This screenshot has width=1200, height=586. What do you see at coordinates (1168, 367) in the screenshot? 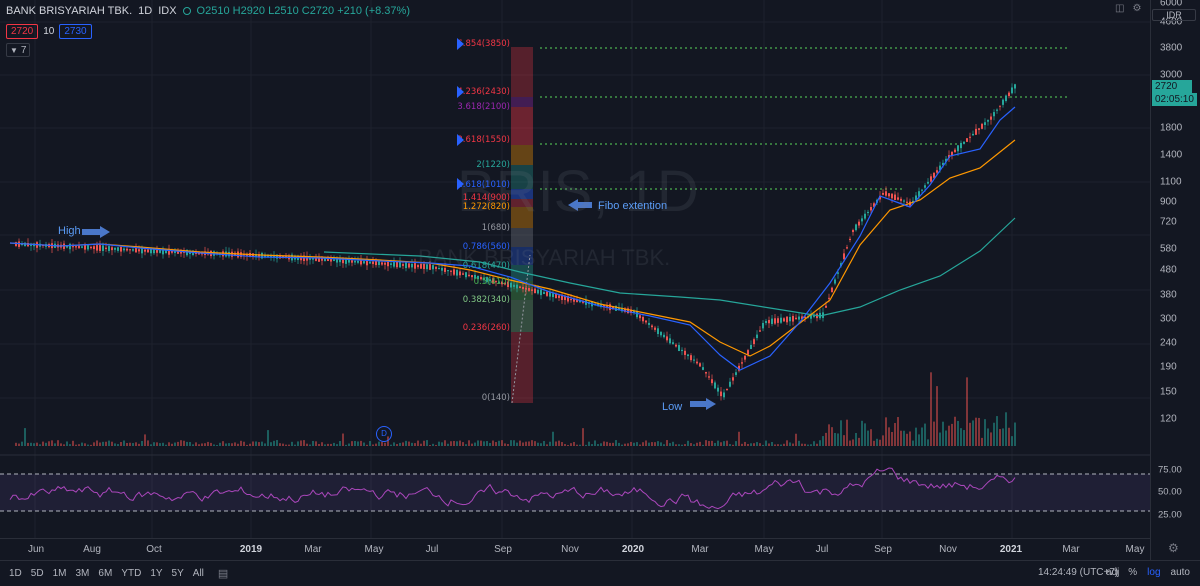
I see `price-tick: 190` at bounding box center [1168, 367].